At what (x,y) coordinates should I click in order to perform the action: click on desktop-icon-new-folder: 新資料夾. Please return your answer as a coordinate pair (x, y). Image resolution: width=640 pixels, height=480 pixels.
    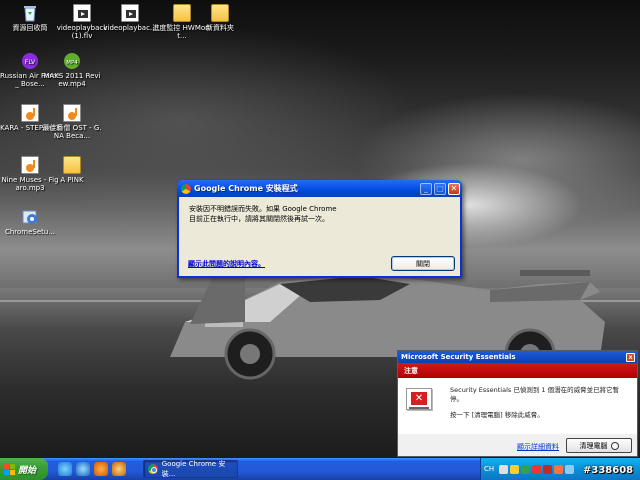
    Looking at the image, I should click on (220, 18).